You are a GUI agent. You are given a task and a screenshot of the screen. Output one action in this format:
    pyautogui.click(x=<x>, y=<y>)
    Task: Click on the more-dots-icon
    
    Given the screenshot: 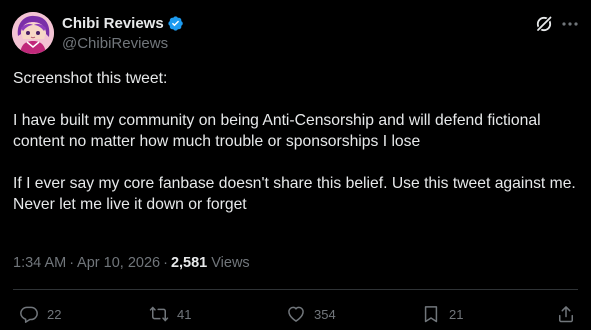 What is the action you would take?
    pyautogui.click(x=570, y=24)
    